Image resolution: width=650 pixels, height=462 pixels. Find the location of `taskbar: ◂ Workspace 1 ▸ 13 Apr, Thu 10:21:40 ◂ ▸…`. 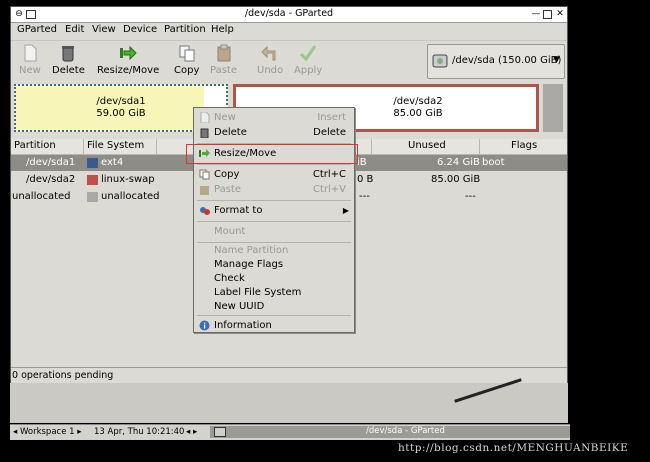

taskbar: ◂ Workspace 1 ▸ 13 Apr, Thu 10:21:40 ◂ ▸… is located at coordinates (290, 432).